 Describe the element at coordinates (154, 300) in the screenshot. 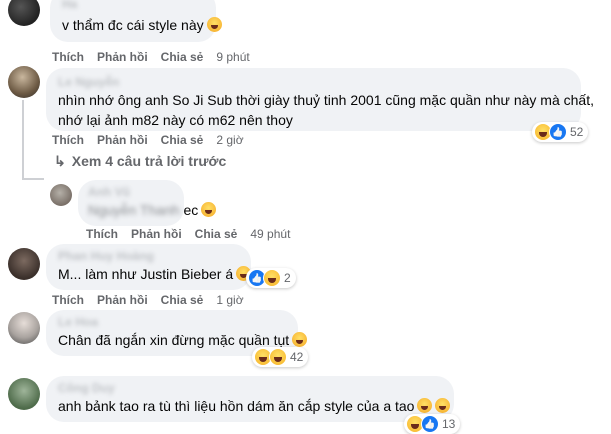

I see `comment-actions: Thích Phản hồi Chia sẻ 1 giờ` at that location.